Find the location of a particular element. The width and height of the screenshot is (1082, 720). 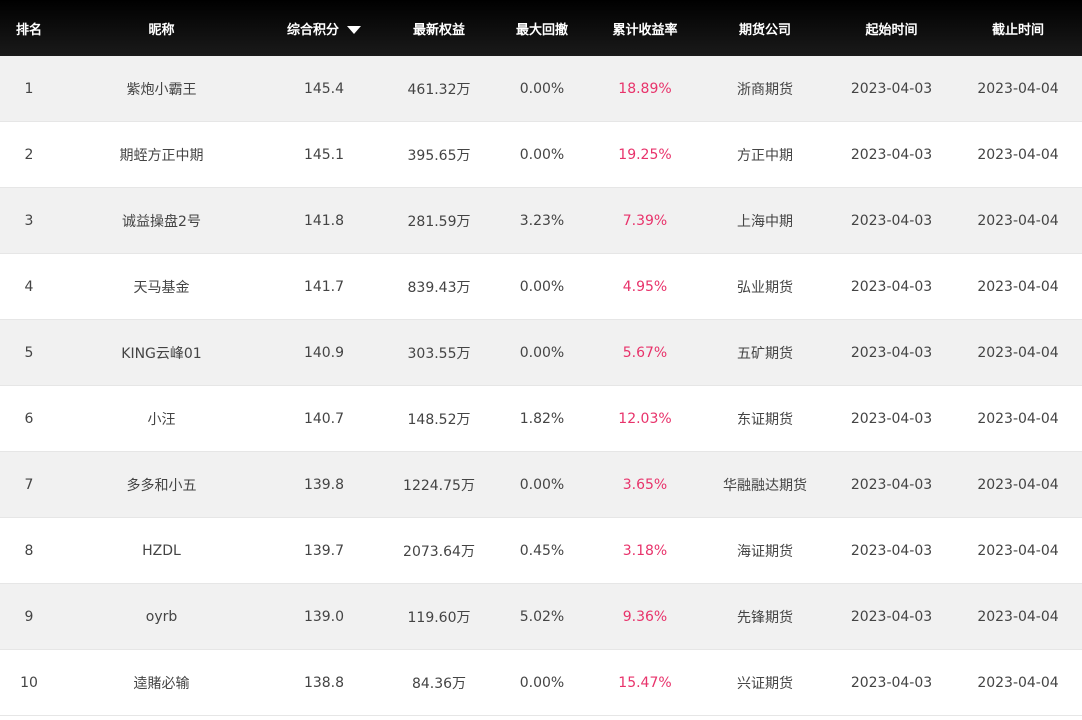

return-cell: 9.36% is located at coordinates (645, 616).